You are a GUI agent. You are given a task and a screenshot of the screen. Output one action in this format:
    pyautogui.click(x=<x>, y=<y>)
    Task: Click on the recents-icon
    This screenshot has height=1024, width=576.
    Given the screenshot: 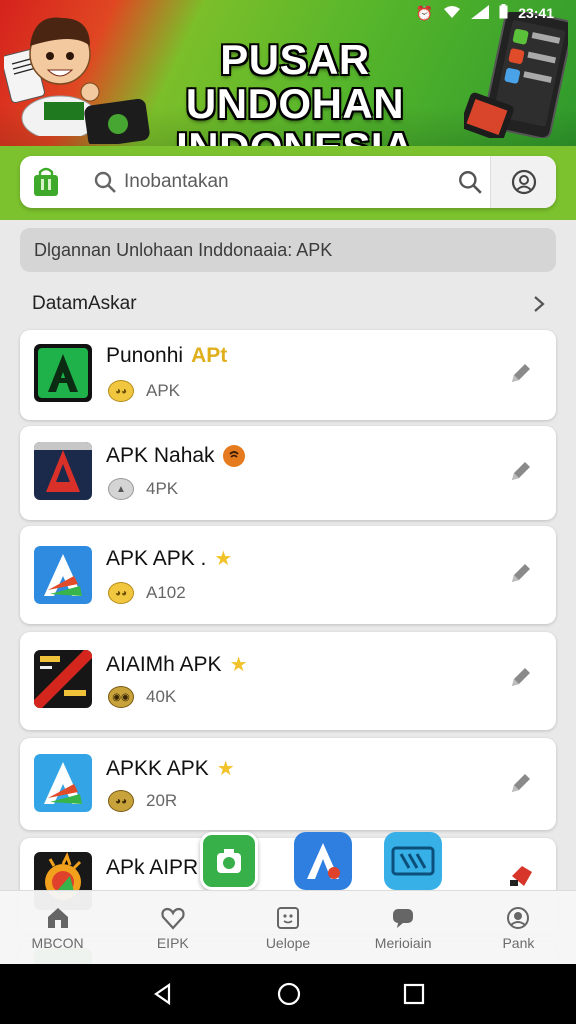 What is the action you would take?
    pyautogui.click(x=414, y=994)
    